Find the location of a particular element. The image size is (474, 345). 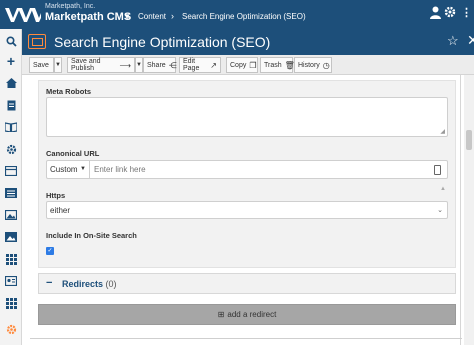

clock-icon: ◷ is located at coordinates (326, 65).